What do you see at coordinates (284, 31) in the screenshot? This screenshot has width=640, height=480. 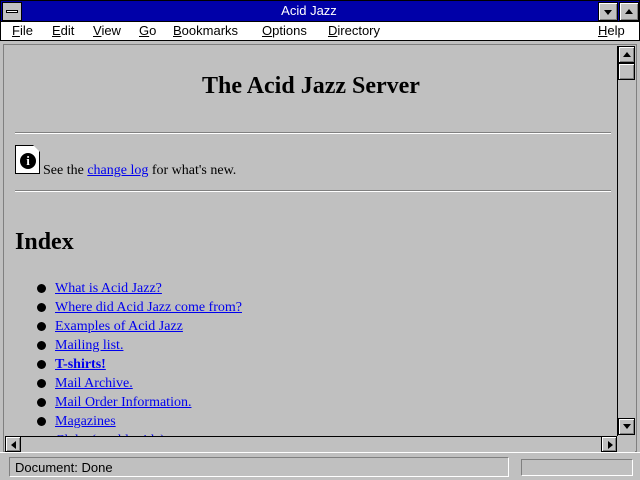 I see `menu-options: Options` at bounding box center [284, 31].